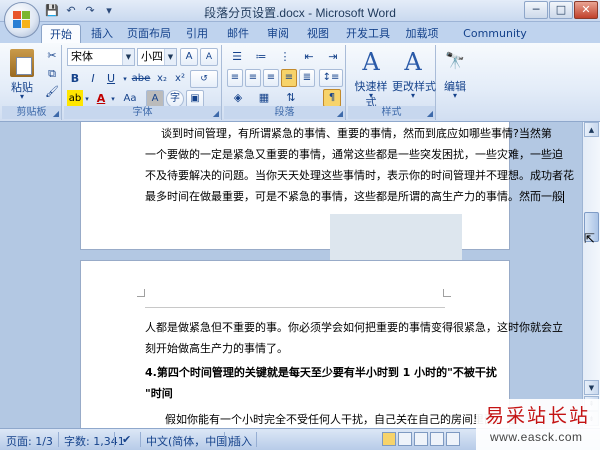 This screenshot has width=600, height=450. Describe the element at coordinates (307, 78) in the screenshot. I see `distributed-icon: ≣` at that location.